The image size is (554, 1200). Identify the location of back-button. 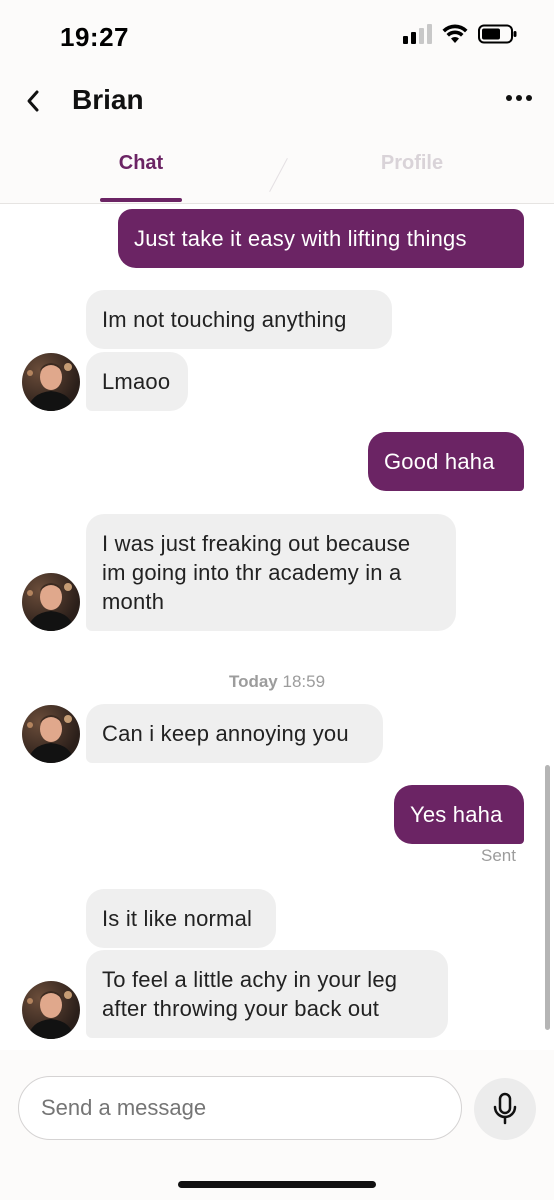
(33, 101).